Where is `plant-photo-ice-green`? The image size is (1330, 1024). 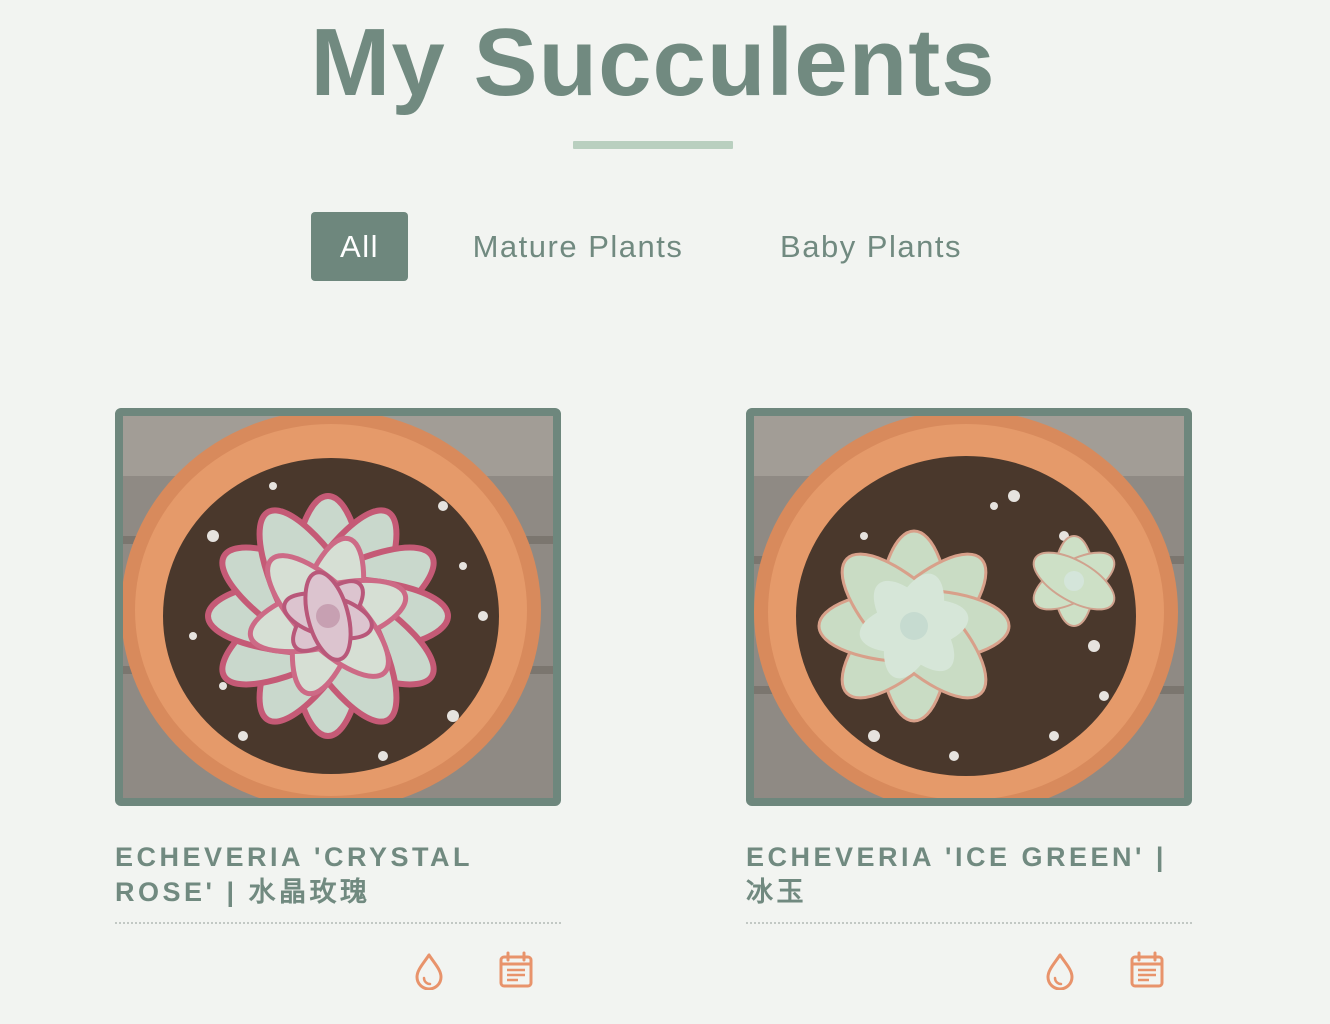 plant-photo-ice-green is located at coordinates (969, 607).